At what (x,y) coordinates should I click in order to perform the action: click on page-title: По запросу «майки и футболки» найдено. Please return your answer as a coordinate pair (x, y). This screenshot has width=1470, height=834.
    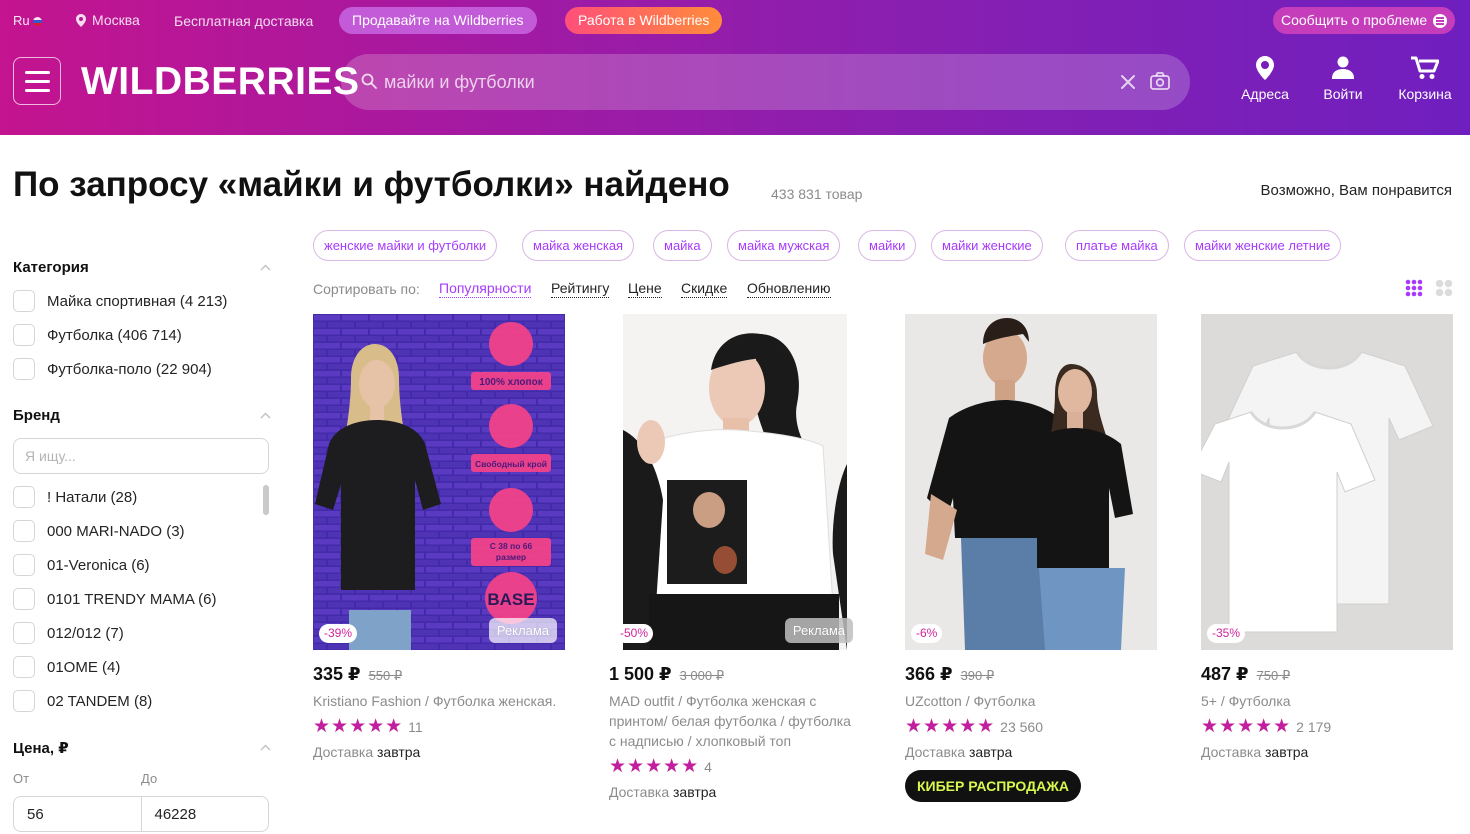
    Looking at the image, I should click on (371, 184).